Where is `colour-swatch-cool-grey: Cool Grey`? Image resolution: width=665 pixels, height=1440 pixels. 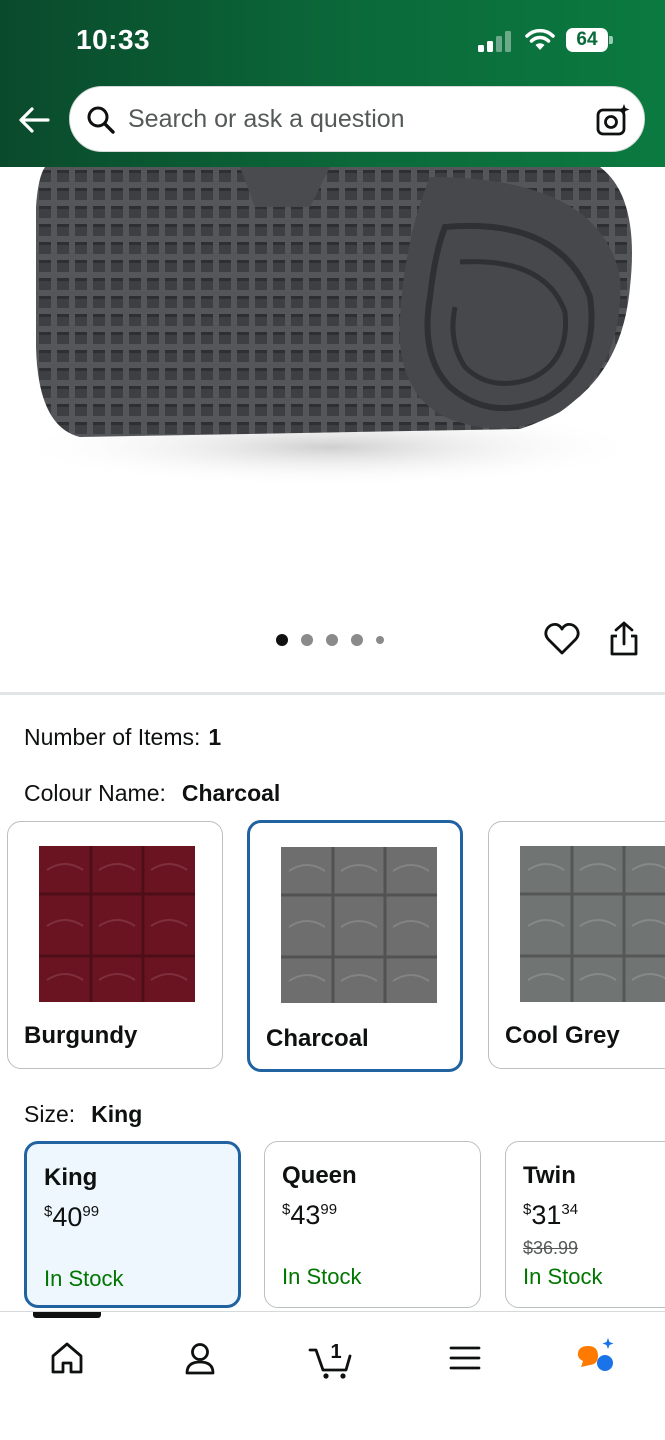
colour-swatch-cool-grey: Cool Grey is located at coordinates (576, 945).